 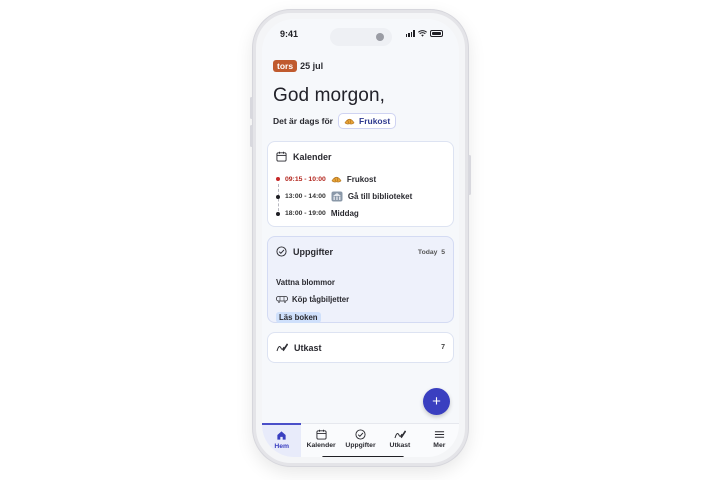 I want to click on train-icon, so click(x=282, y=299).